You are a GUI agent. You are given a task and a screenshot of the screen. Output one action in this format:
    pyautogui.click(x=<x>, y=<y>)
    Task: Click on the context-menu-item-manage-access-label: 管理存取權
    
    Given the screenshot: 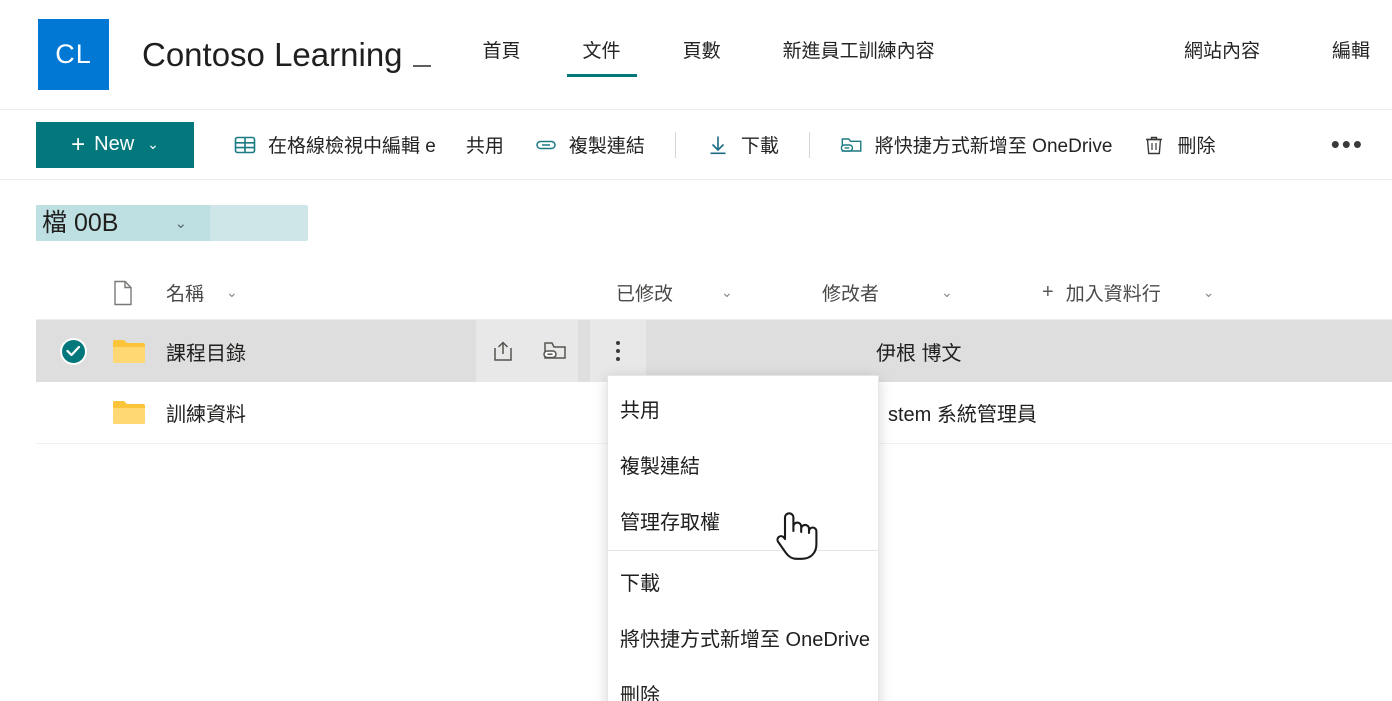 What is the action you would take?
    pyautogui.click(x=670, y=522)
    